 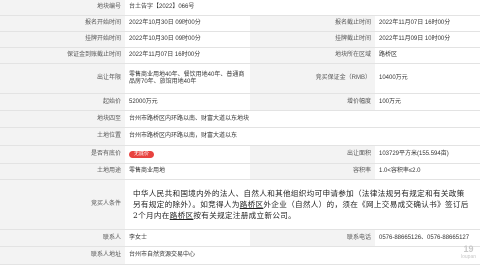 I want to click on label-start-price: 起始价, so click(x=62, y=102).